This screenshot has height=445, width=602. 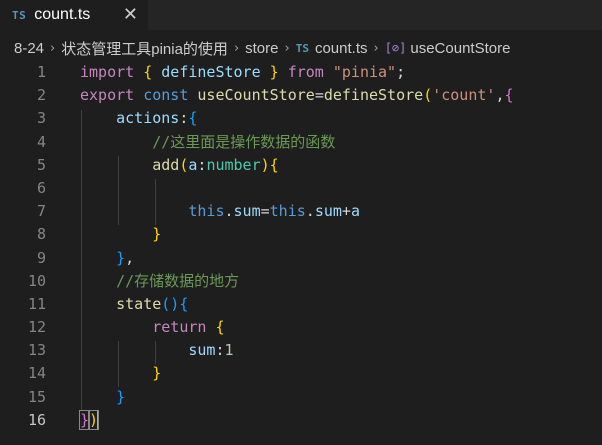 I want to click on code-token: 'count', so click(x=464, y=95).